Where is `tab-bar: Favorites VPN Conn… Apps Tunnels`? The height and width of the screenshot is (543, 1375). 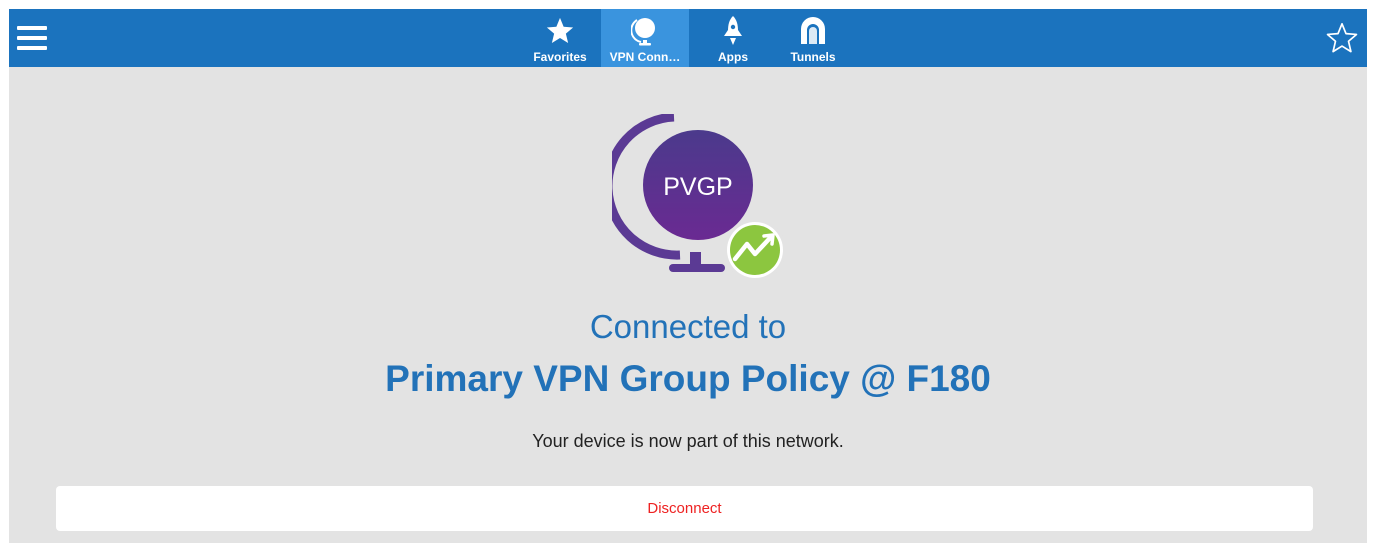
tab-bar: Favorites VPN Conn… Apps Tunnels is located at coordinates (684, 38).